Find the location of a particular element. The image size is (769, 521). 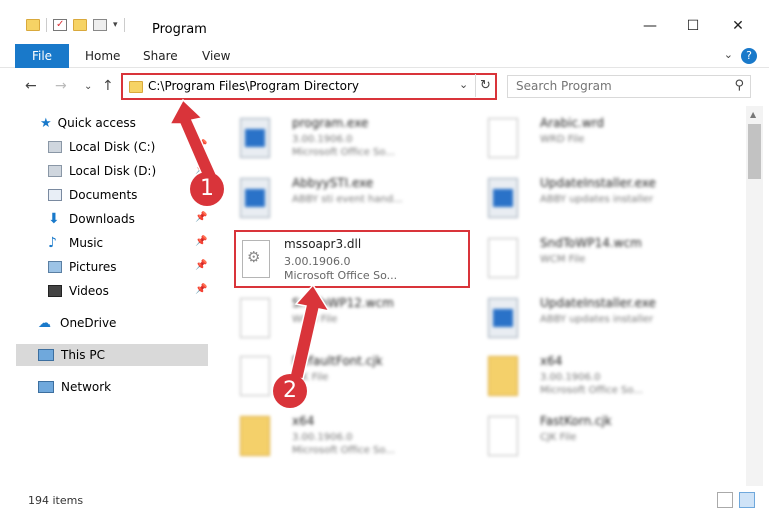

callout-badge: 1 is located at coordinates (207, 189).